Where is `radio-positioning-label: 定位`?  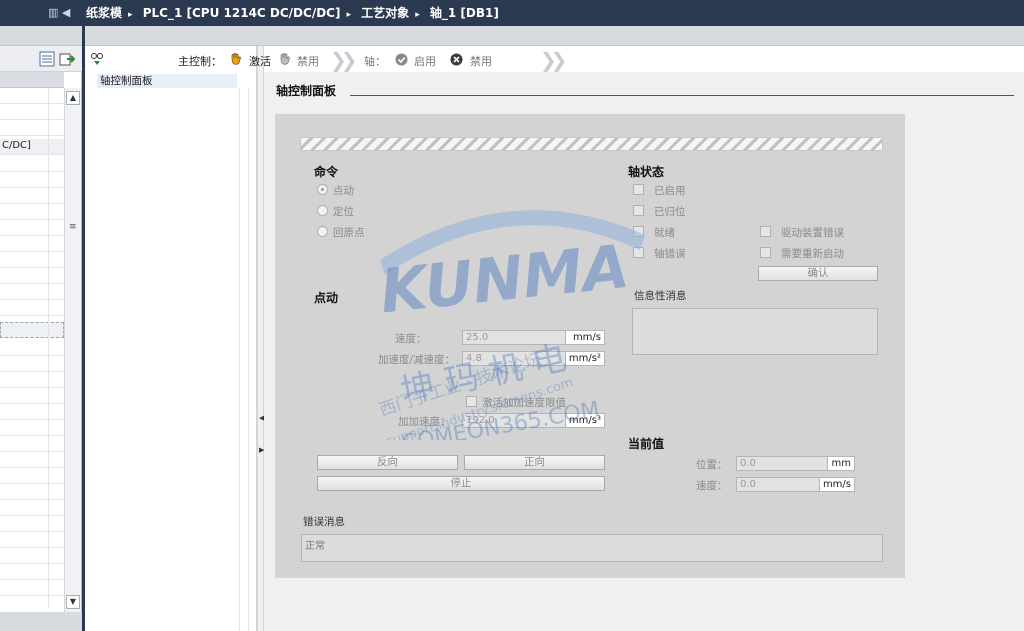
radio-positioning-label: 定位 is located at coordinates (343, 212).